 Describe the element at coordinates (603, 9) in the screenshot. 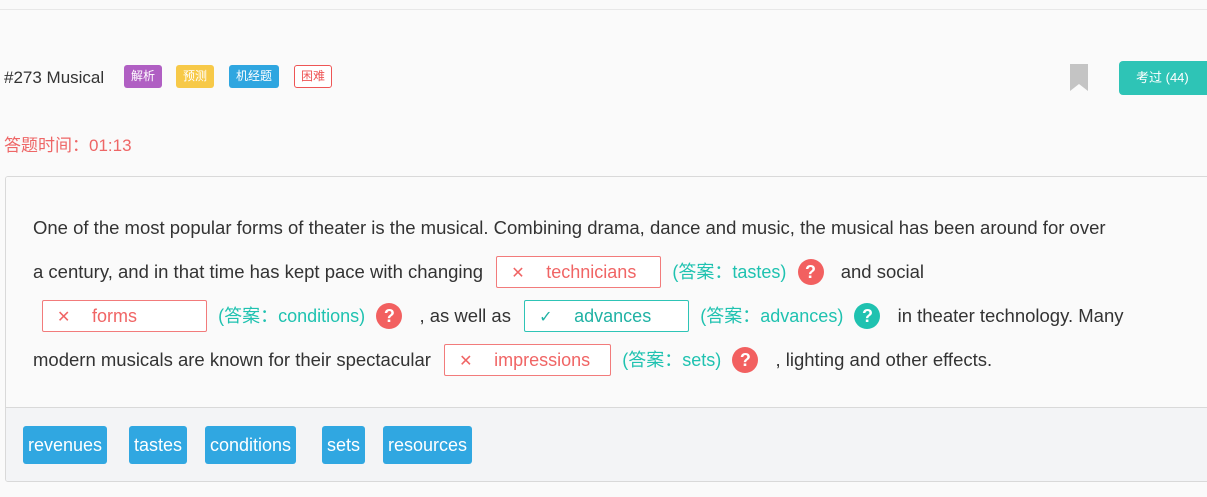

I see `top-divider` at that location.